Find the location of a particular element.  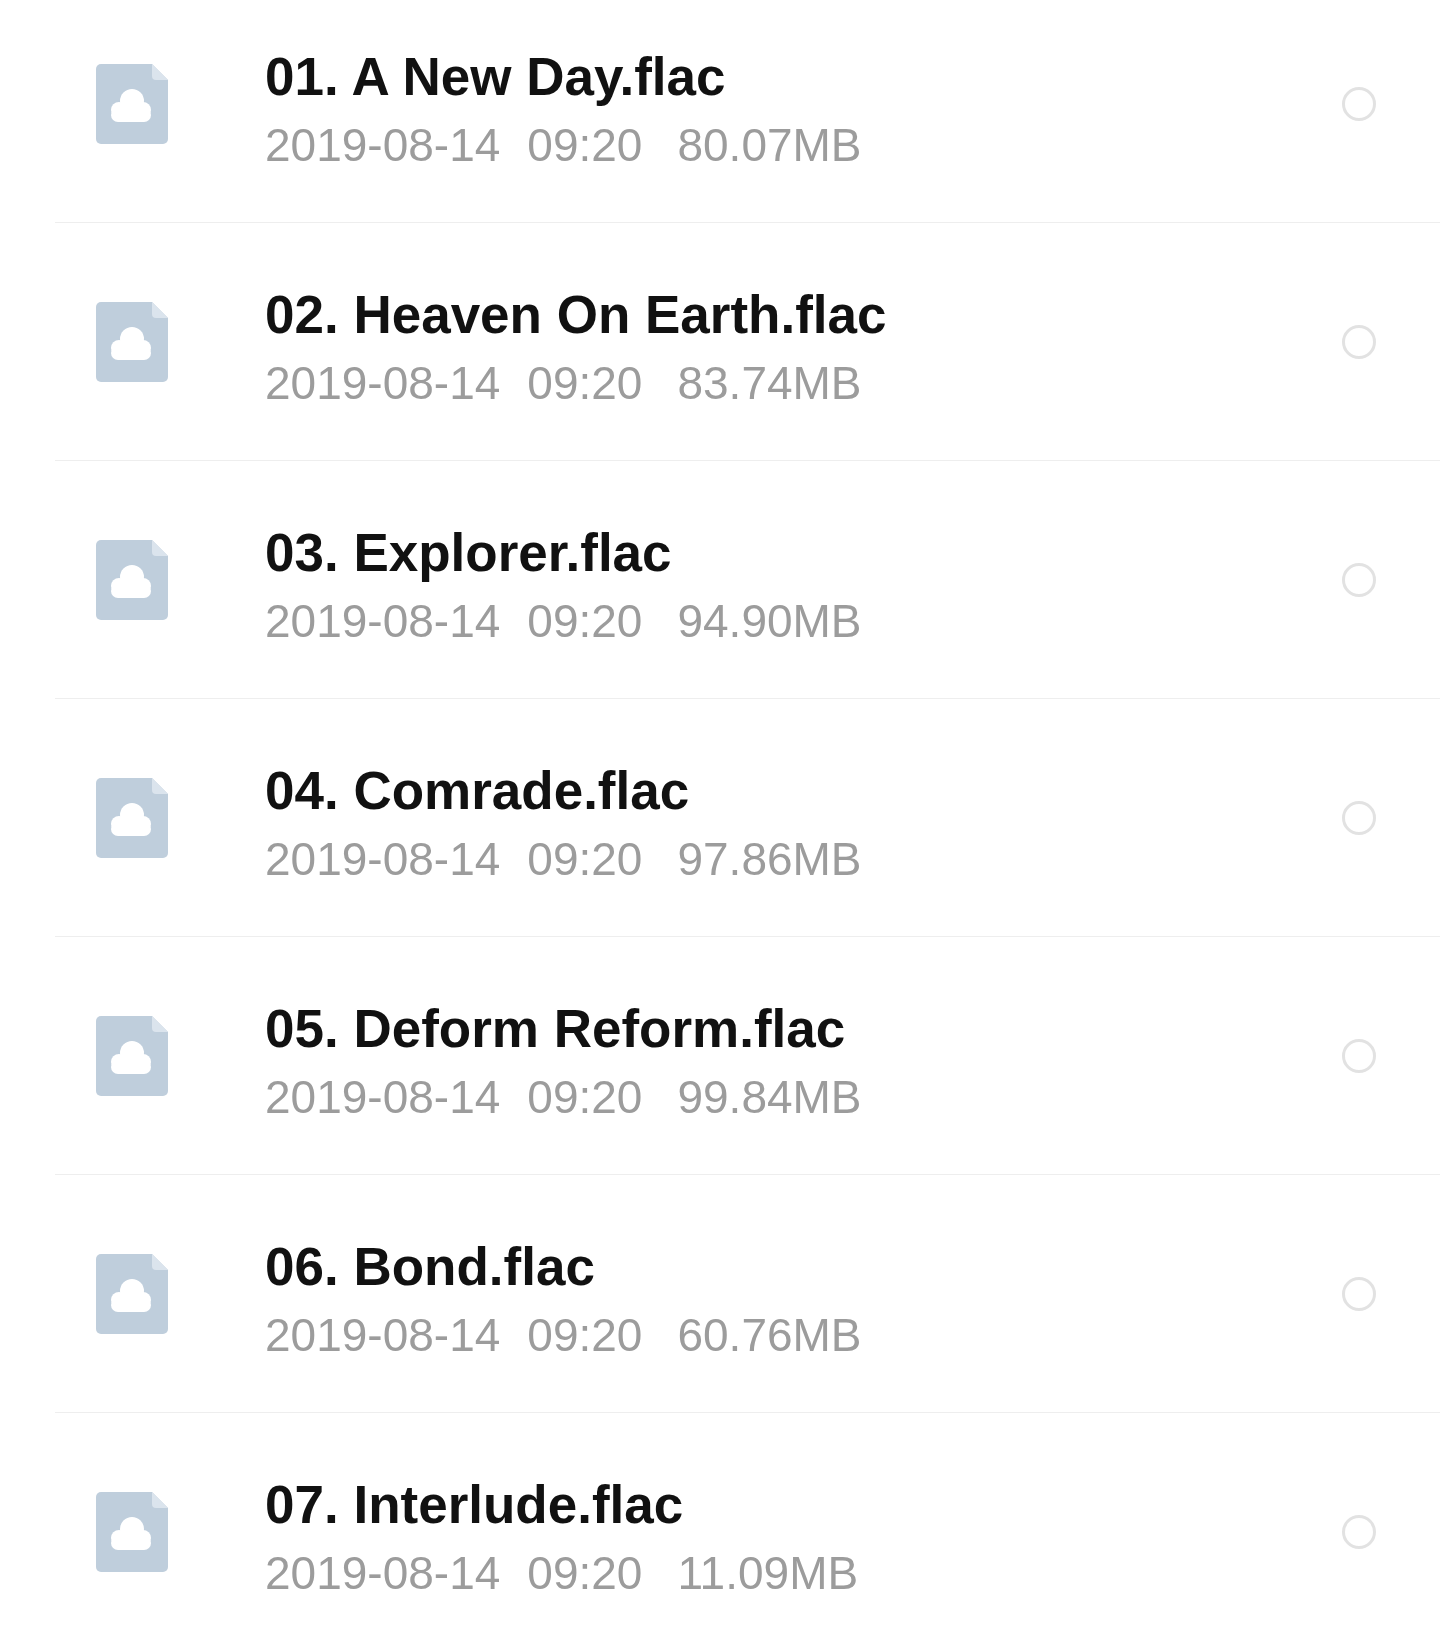

file-size: 99.84MB is located at coordinates (769, 1097).